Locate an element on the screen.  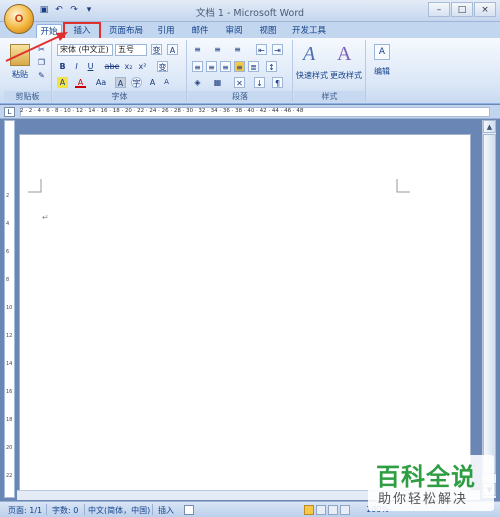
tab-developer: 开发工具 is located at coordinates (309, 31).